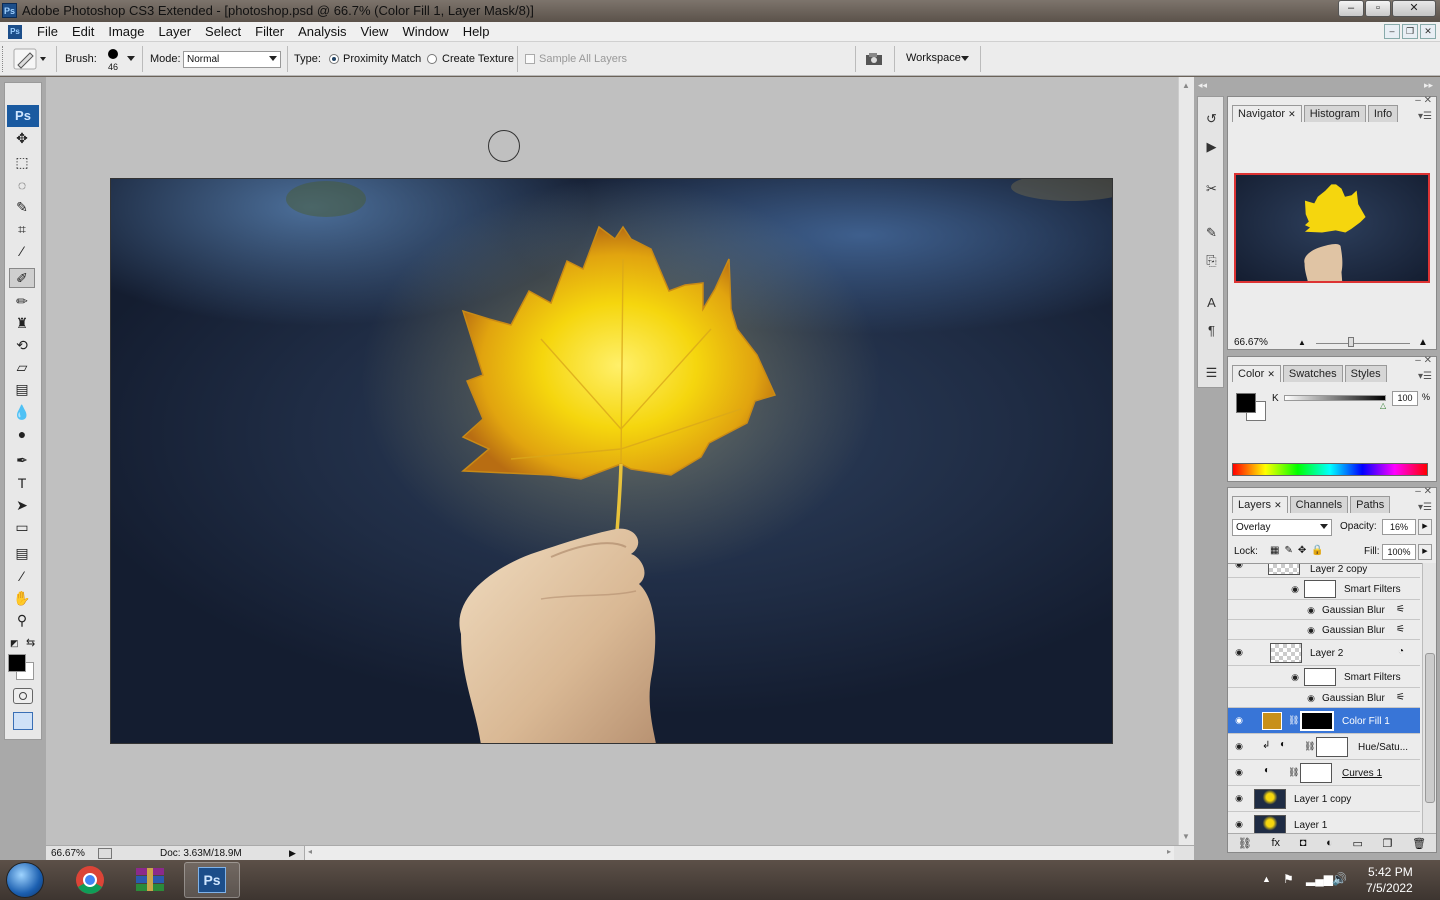 The width and height of the screenshot is (1440, 900). I want to click on layer-row: ◉ Layer 2 ◔, so click(1324, 653).